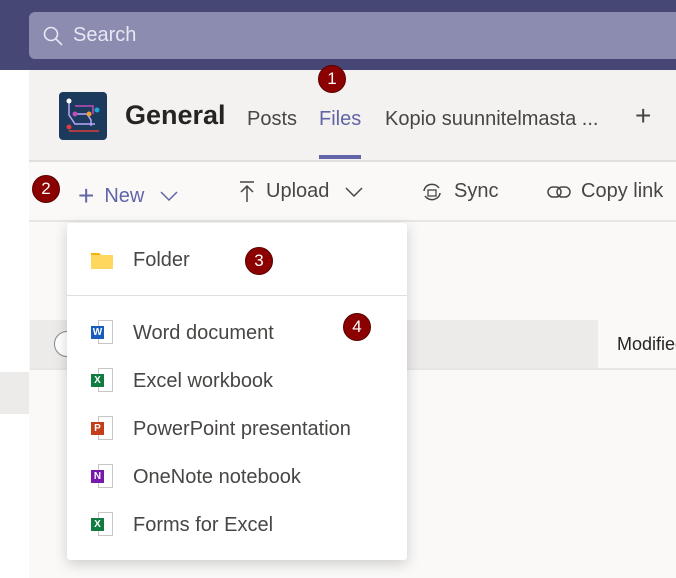 Image resolution: width=676 pixels, height=578 pixels. I want to click on sync-button: Sync, so click(459, 191).